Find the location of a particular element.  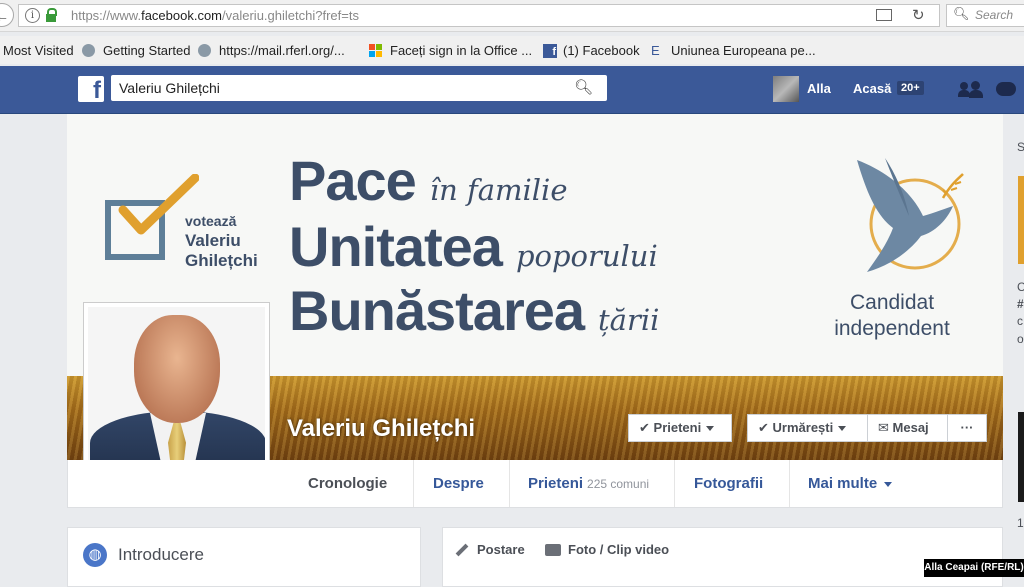

intro-heading: Introducere is located at coordinates (161, 554).